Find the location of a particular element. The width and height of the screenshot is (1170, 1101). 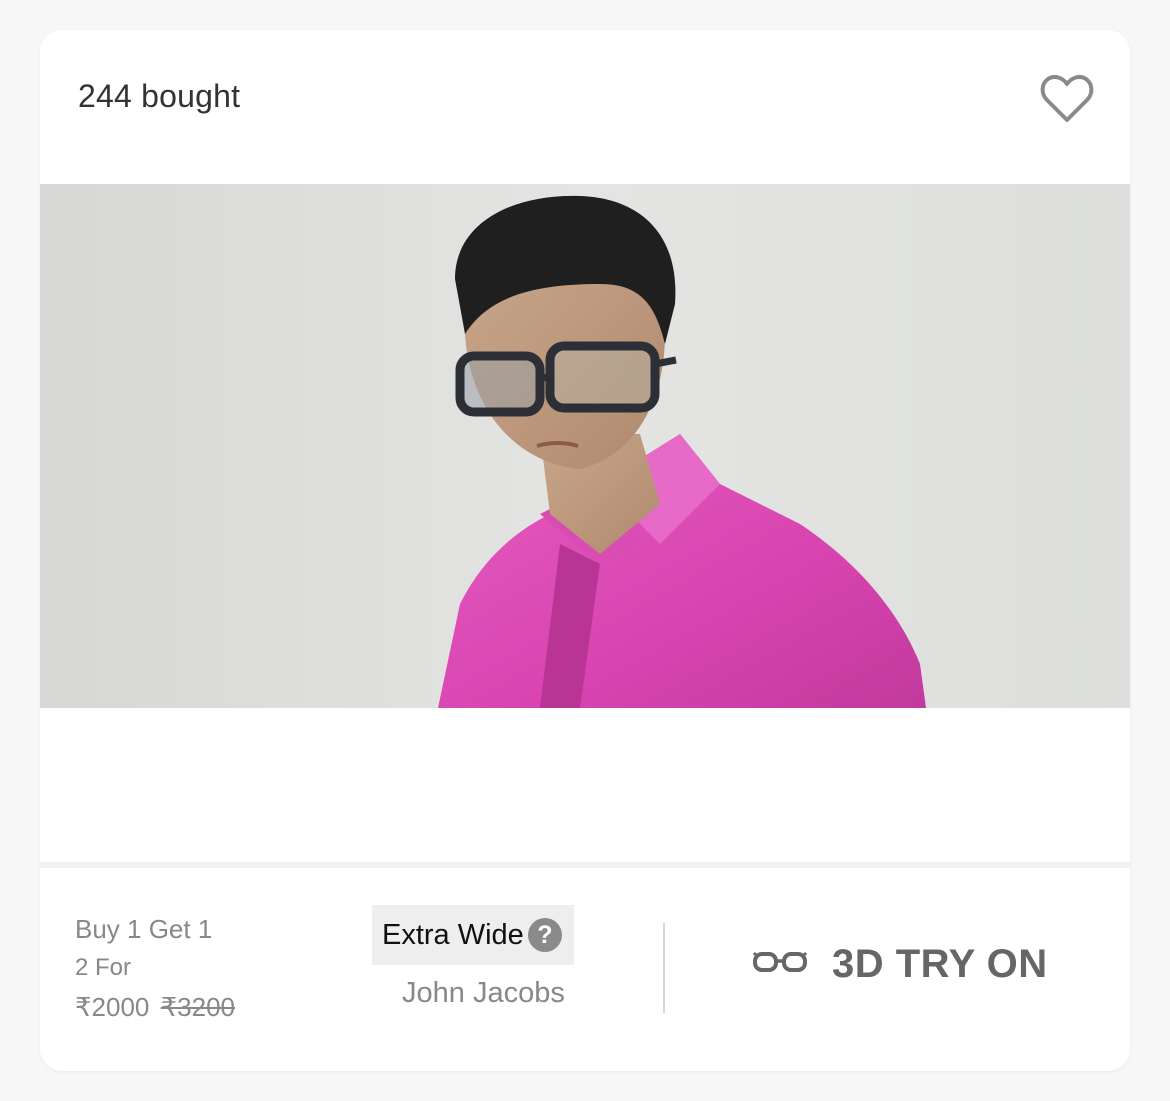

price-row: ₹2000 ₹3200 is located at coordinates (155, 1007).